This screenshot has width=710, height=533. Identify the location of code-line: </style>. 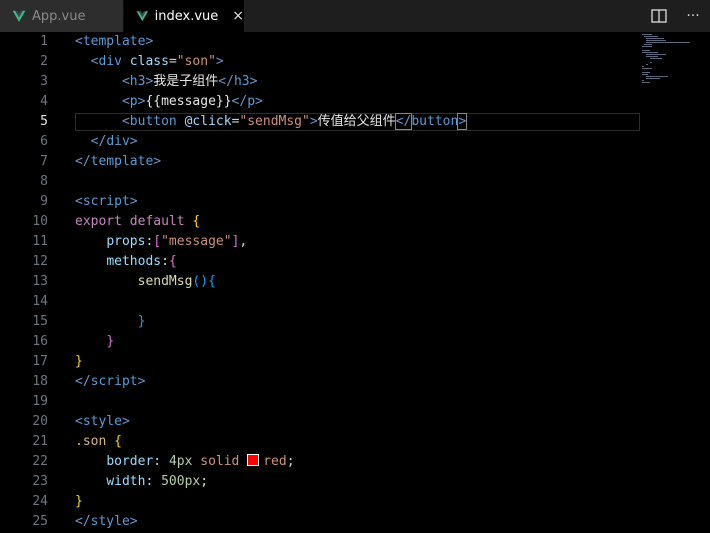
(106, 521).